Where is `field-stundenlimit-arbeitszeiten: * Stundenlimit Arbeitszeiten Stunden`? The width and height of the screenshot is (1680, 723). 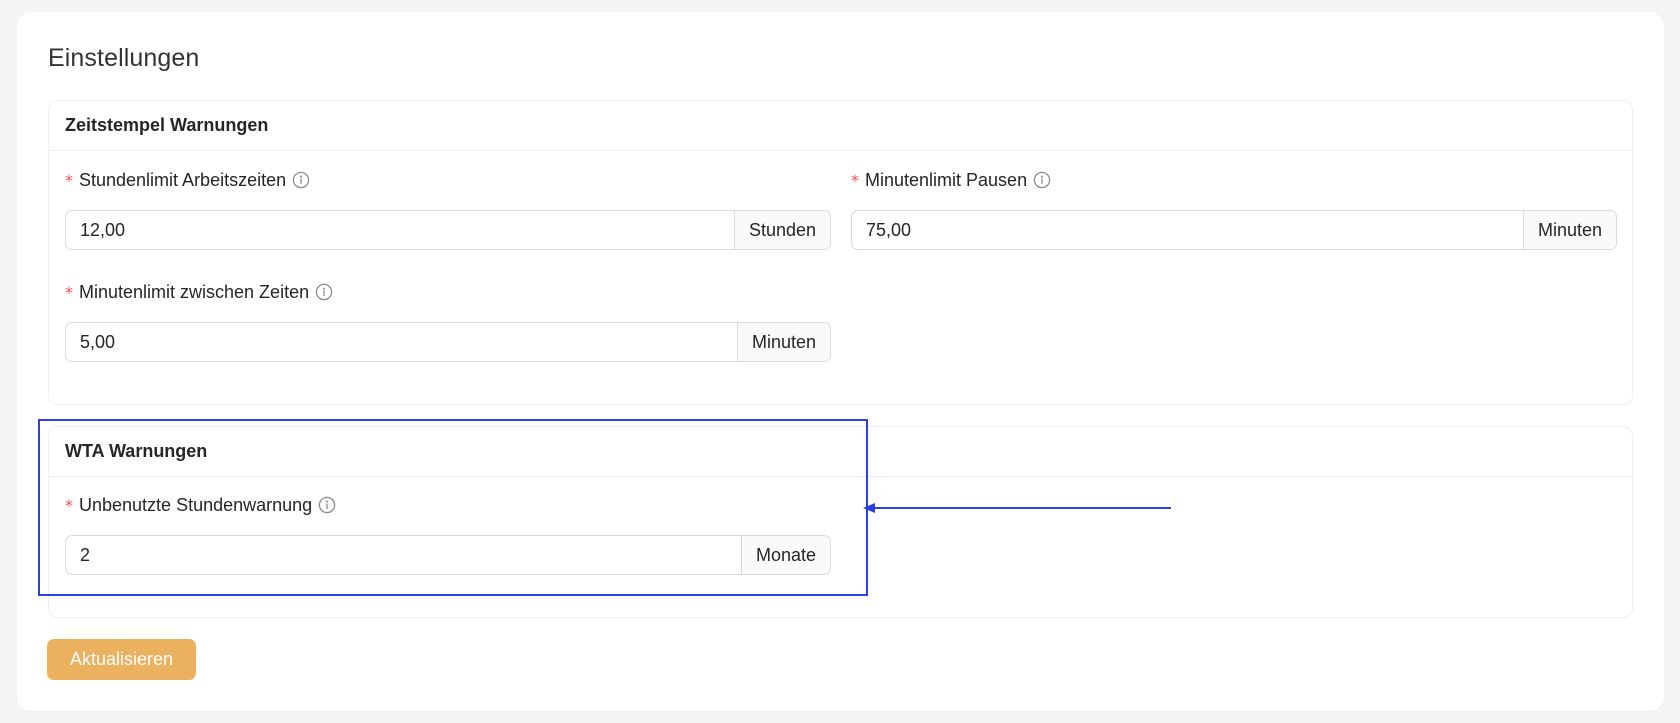 field-stundenlimit-arbeitszeiten: * Stundenlimit Arbeitszeiten Stunden is located at coordinates (448, 209).